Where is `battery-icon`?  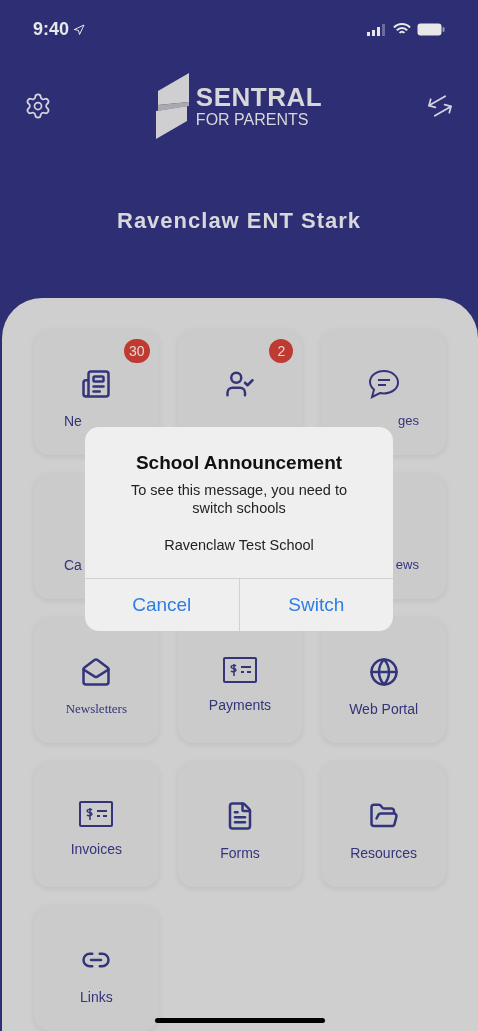 battery-icon is located at coordinates (431, 30).